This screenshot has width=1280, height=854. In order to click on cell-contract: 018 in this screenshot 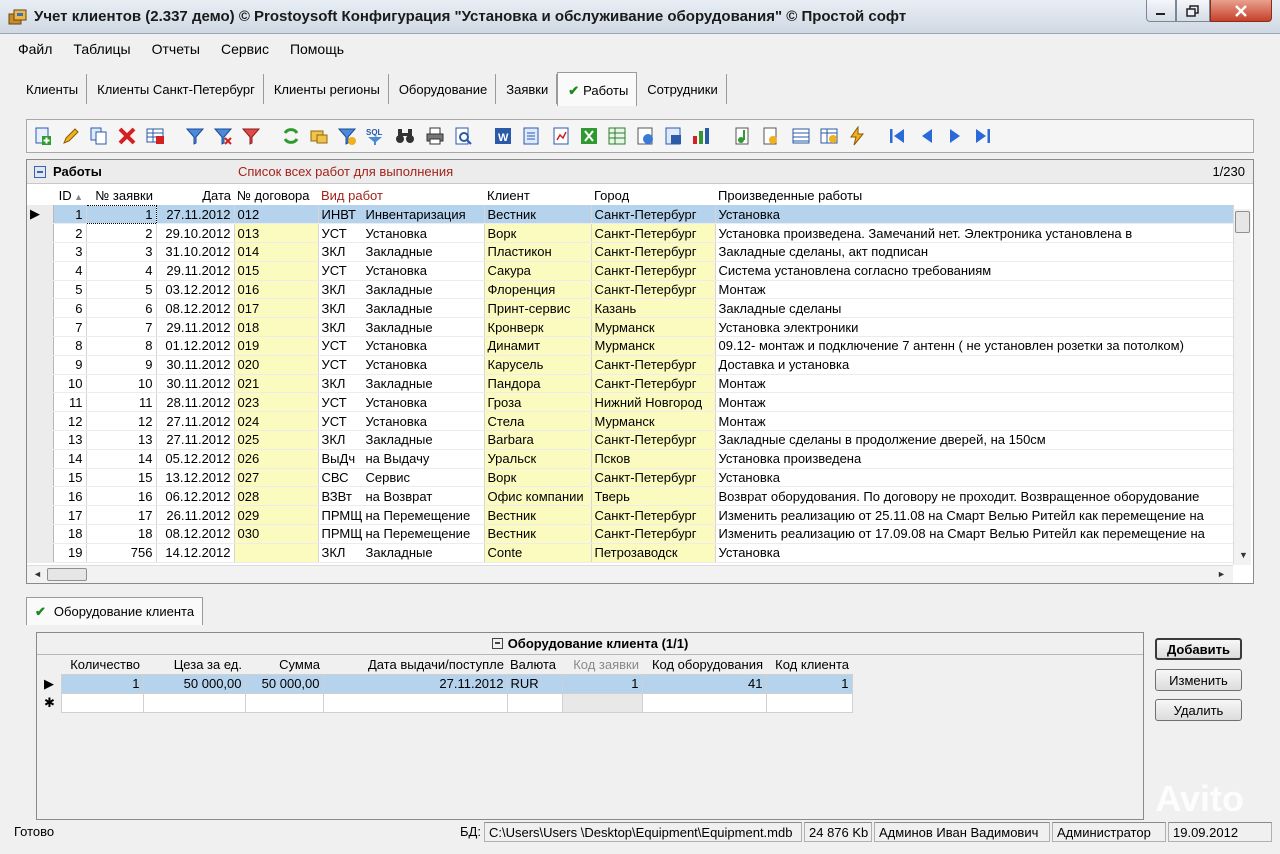, I will do `click(276, 327)`.